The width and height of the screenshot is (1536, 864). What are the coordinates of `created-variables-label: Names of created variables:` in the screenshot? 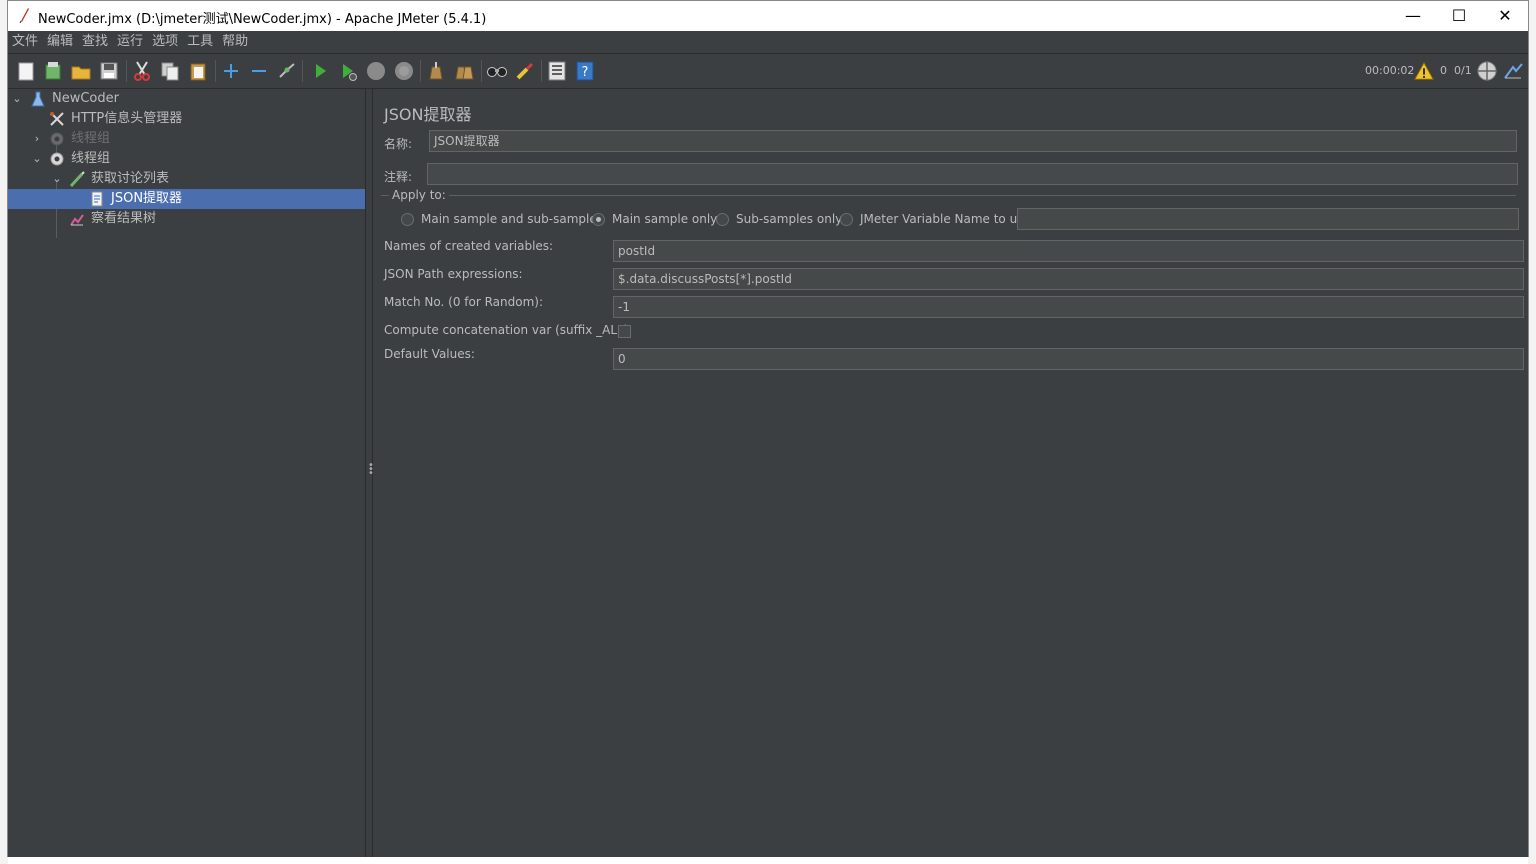 It's located at (469, 246).